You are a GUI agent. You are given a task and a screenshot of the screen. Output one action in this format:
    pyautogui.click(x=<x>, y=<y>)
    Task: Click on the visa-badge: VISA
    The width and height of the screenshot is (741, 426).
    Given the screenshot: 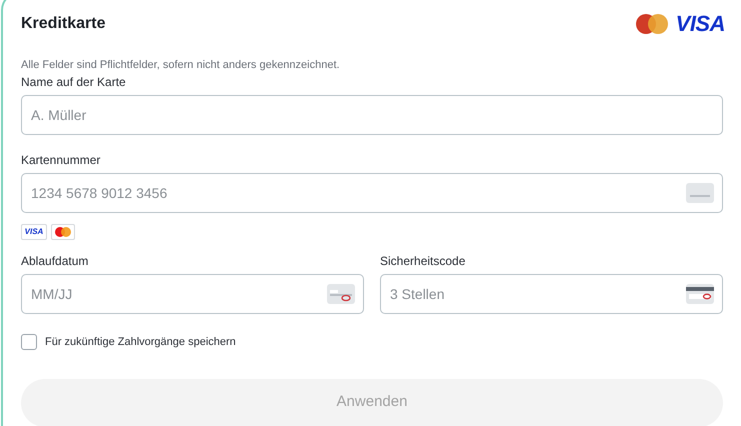 What is the action you would take?
    pyautogui.click(x=34, y=232)
    